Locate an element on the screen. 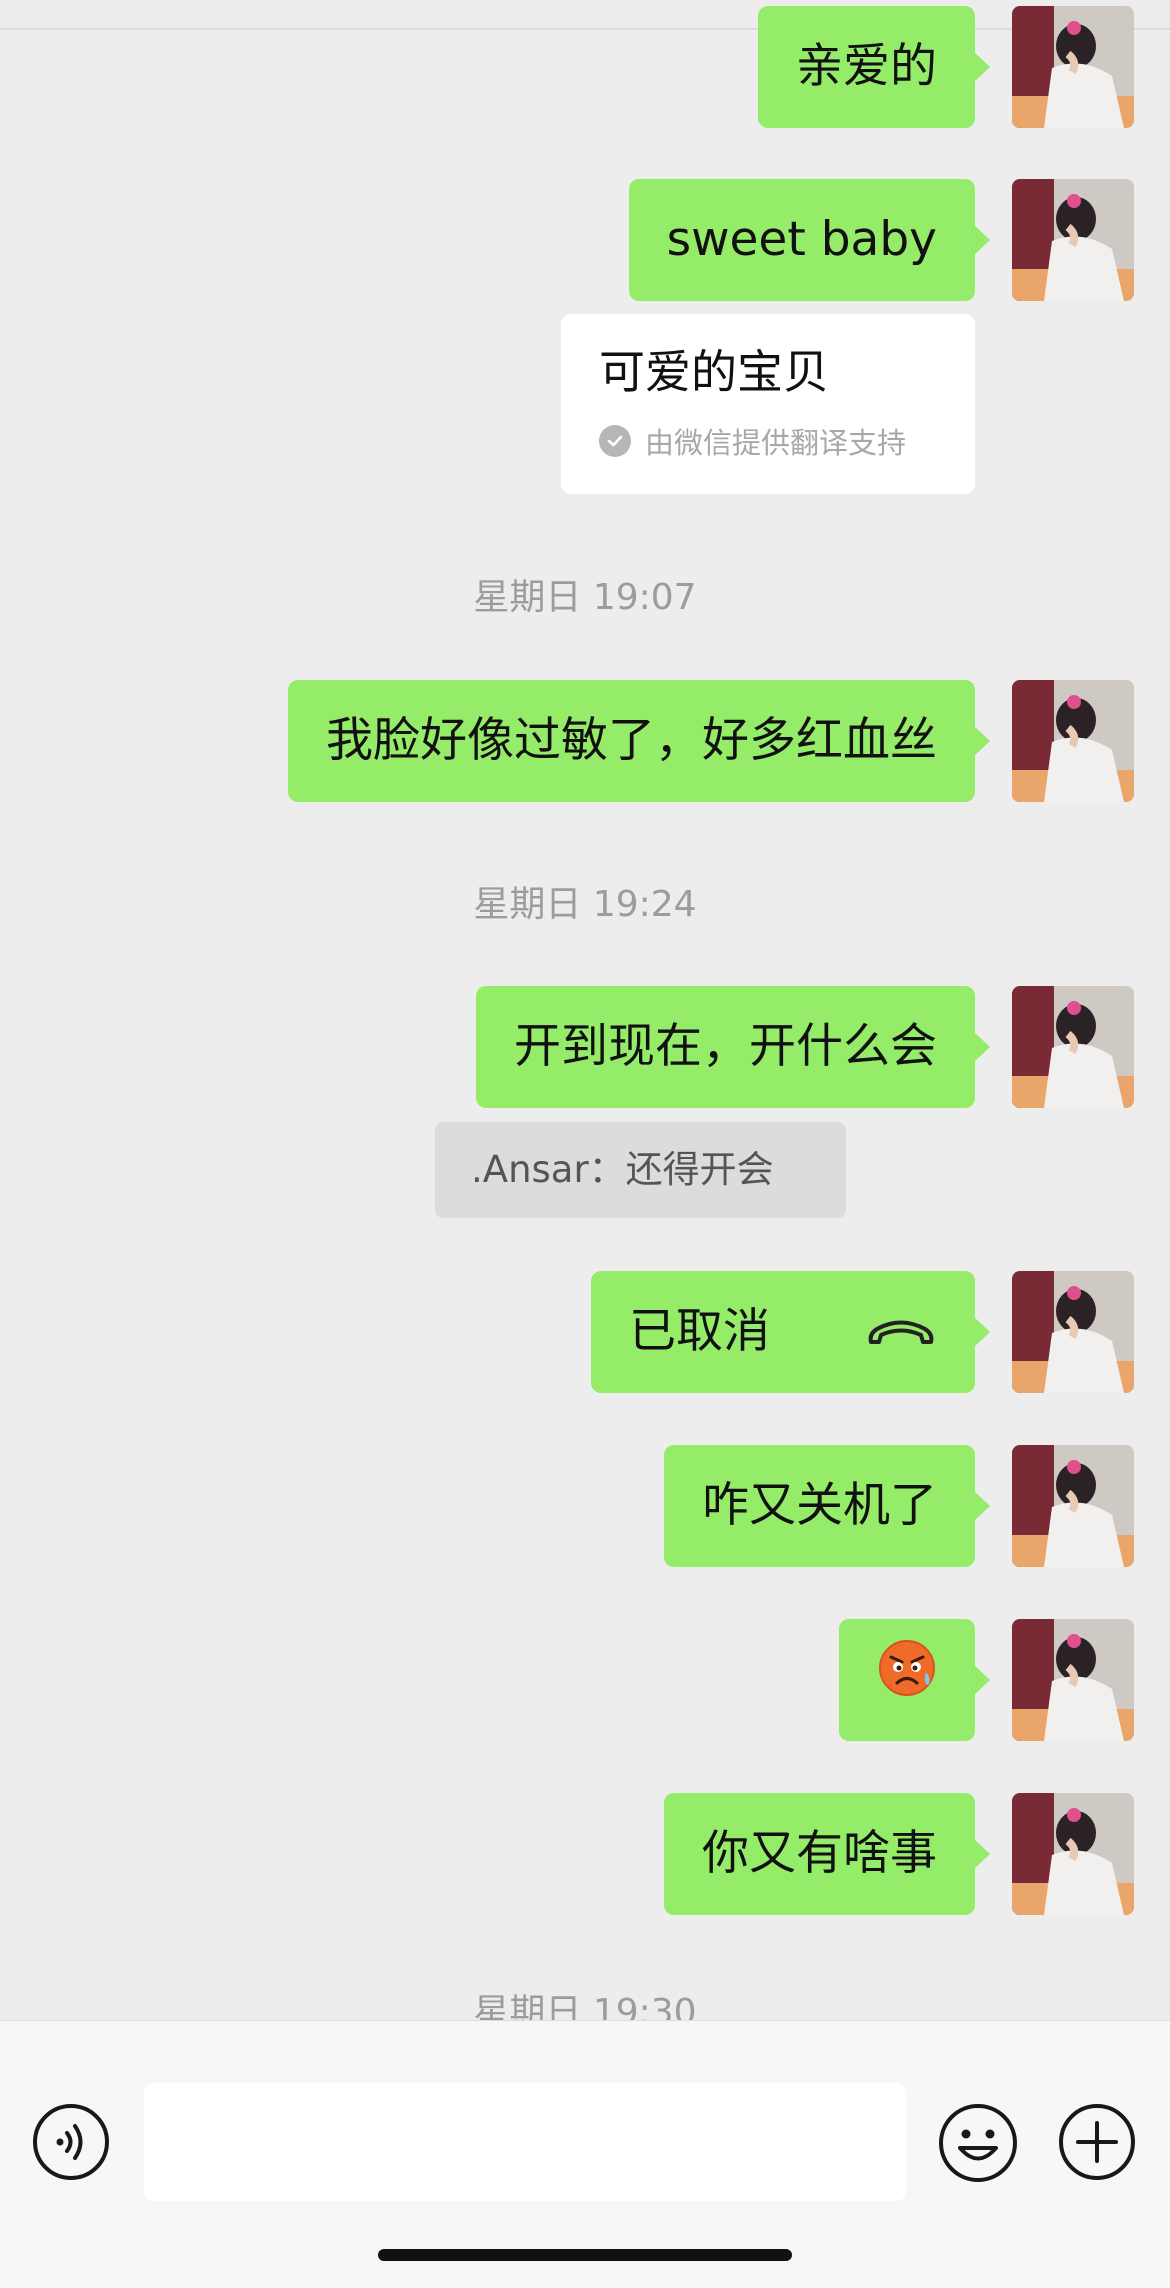  voice-icon is located at coordinates (71, 2142).